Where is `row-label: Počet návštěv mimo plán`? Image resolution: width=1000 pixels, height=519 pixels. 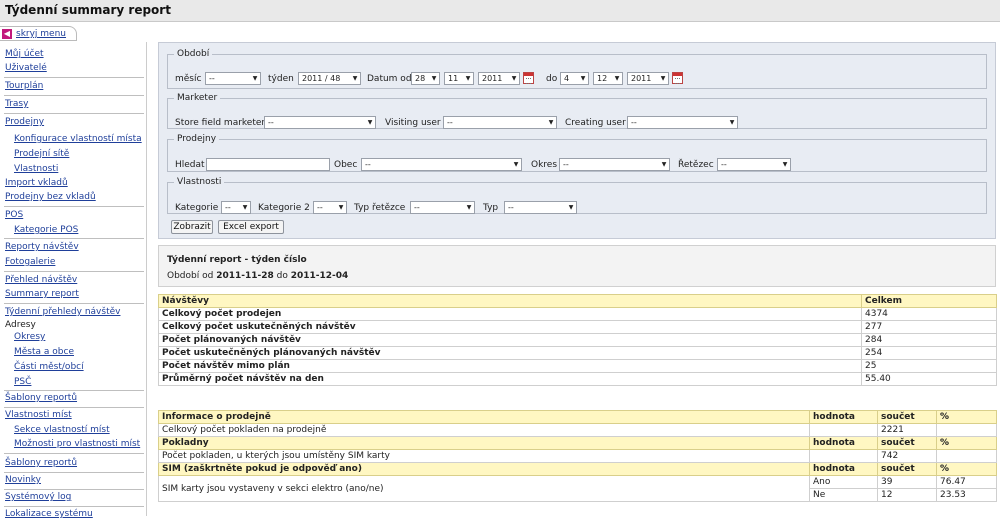 row-label: Počet návštěv mimo plán is located at coordinates (510, 366).